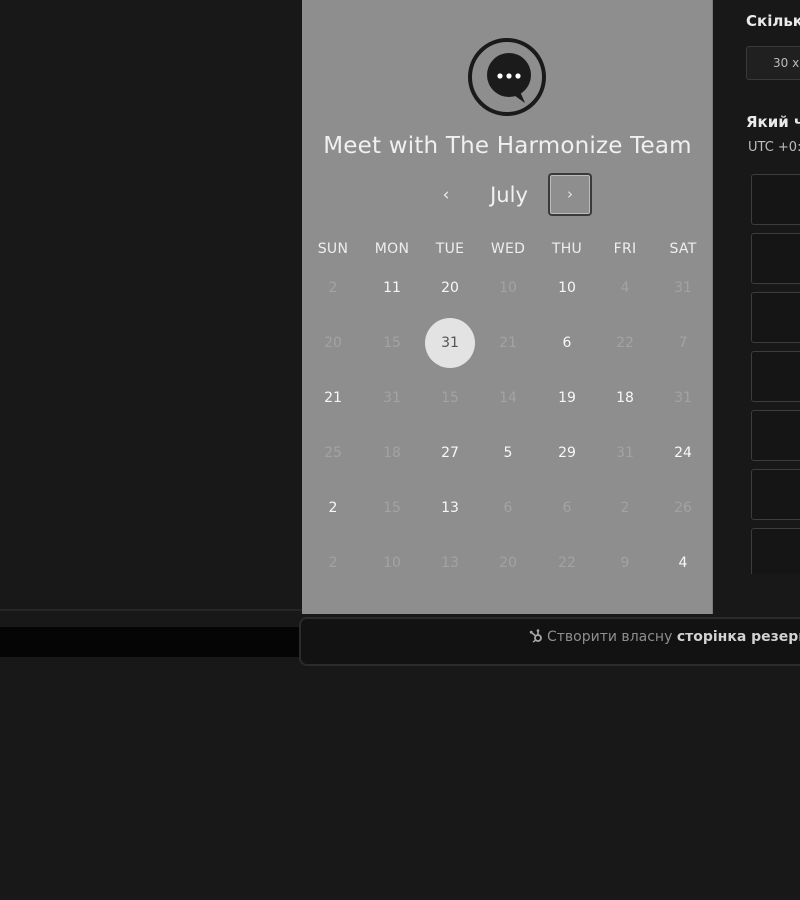 Image resolution: width=800 pixels, height=900 pixels. I want to click on calendar-day: 9, so click(625, 563).